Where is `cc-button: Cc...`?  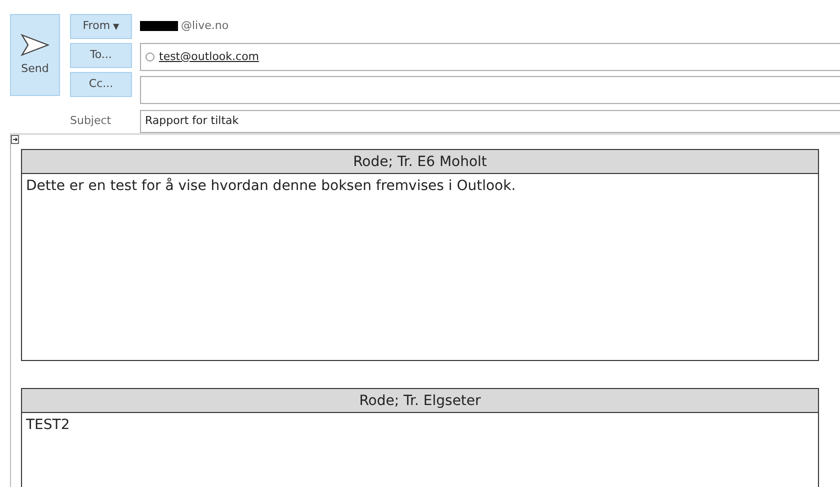 cc-button: Cc... is located at coordinates (101, 84).